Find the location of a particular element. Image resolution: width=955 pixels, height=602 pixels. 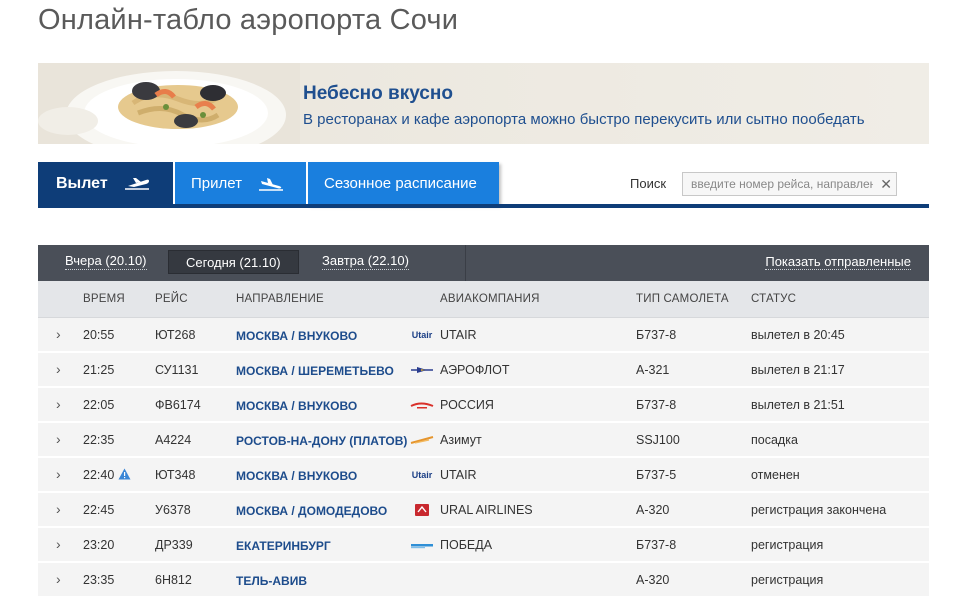

warning-icon is located at coordinates (124, 475).